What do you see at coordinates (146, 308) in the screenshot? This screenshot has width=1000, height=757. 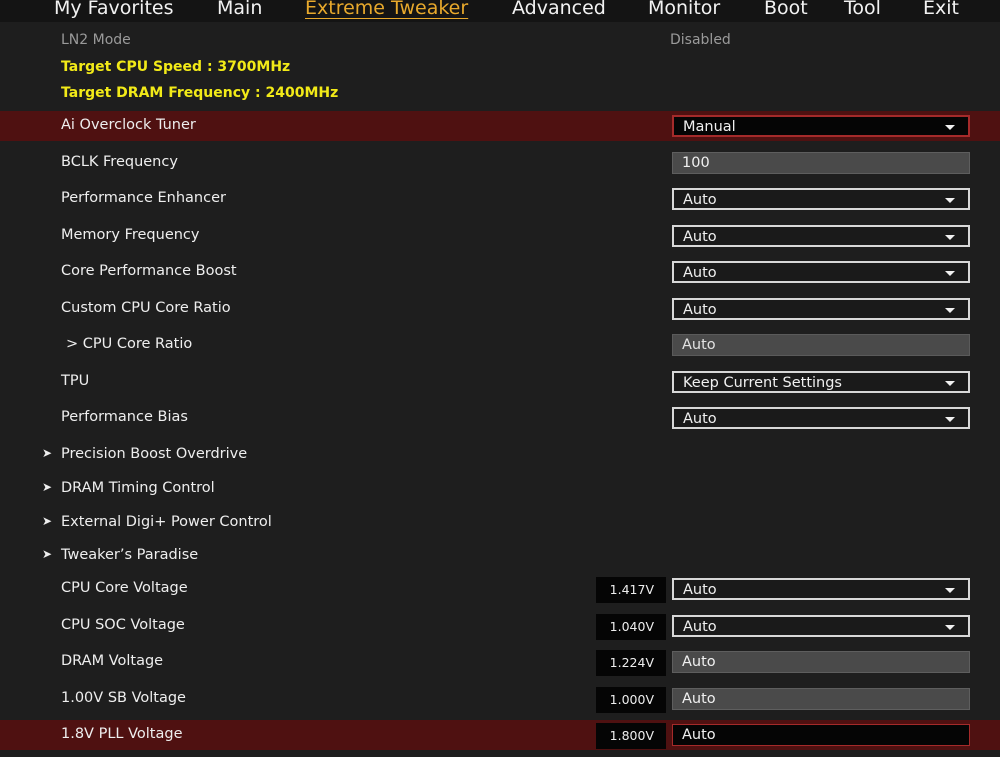 I see `setting-label: Custom CPU Core Ratio` at bounding box center [146, 308].